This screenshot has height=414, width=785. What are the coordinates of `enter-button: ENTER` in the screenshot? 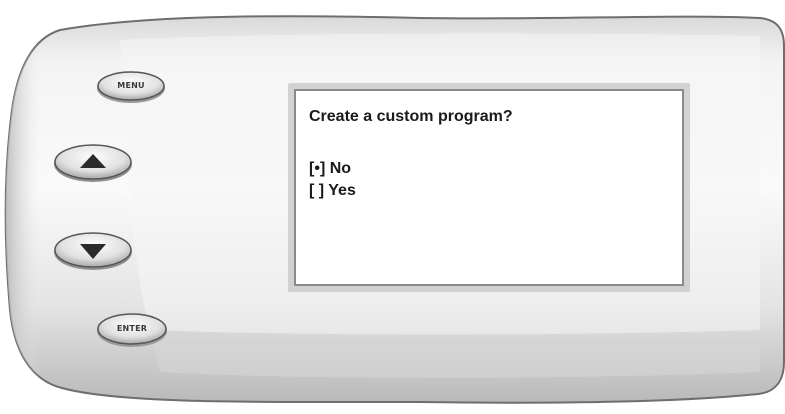 It's located at (132, 330).